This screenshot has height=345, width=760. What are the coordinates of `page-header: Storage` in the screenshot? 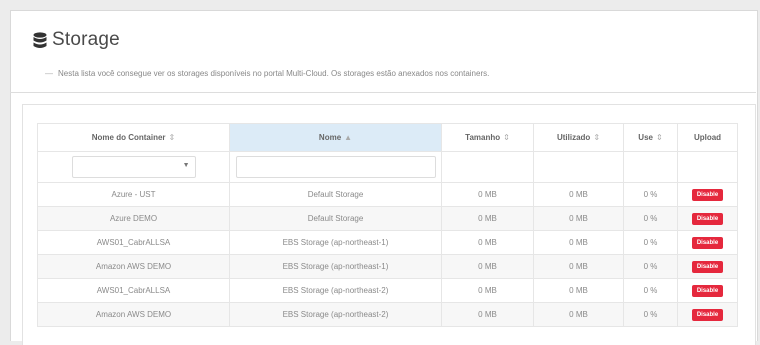 It's located at (76, 40).